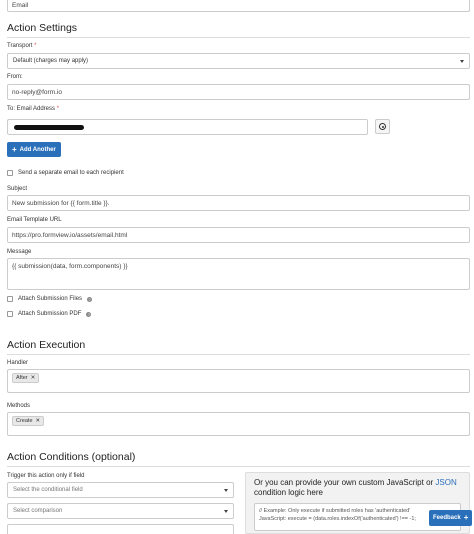  What do you see at coordinates (46, 345) in the screenshot?
I see `section-title-action-execution: Action Execution` at bounding box center [46, 345].